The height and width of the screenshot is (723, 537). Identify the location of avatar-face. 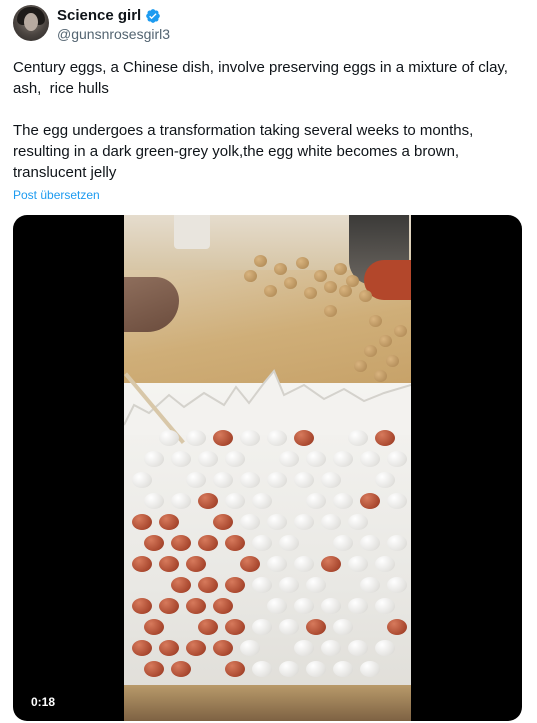
(31, 22).